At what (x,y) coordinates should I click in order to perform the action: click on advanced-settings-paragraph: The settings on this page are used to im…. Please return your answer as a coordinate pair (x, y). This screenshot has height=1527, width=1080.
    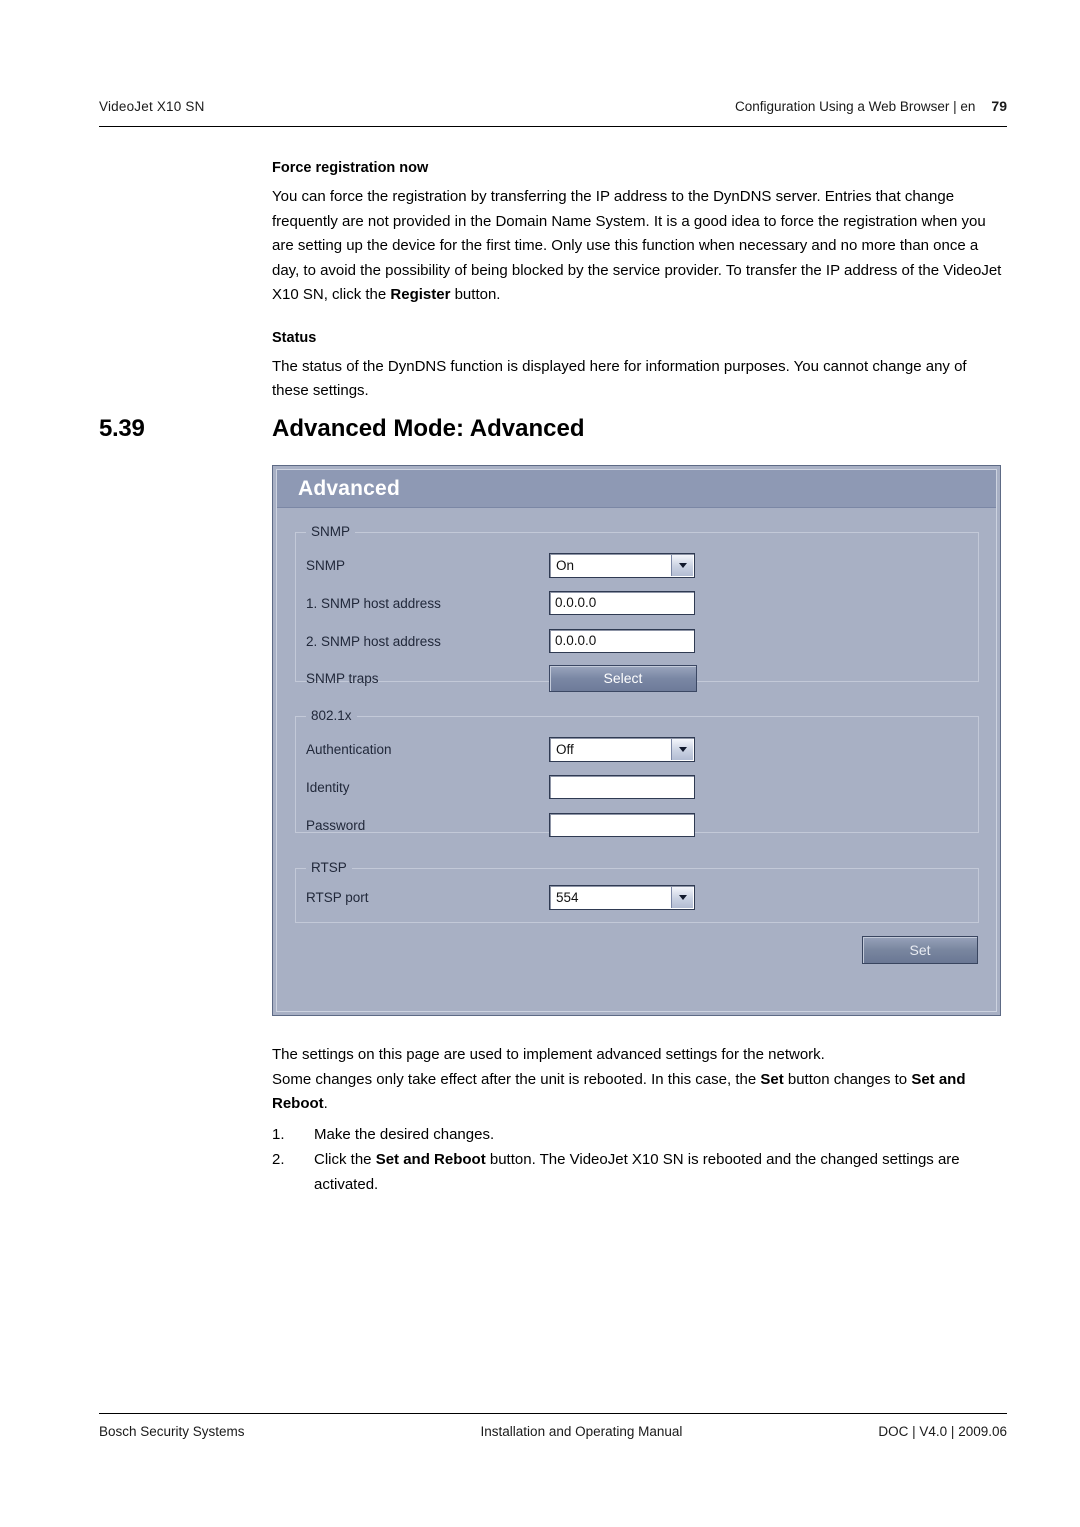
    Looking at the image, I should click on (548, 1054).